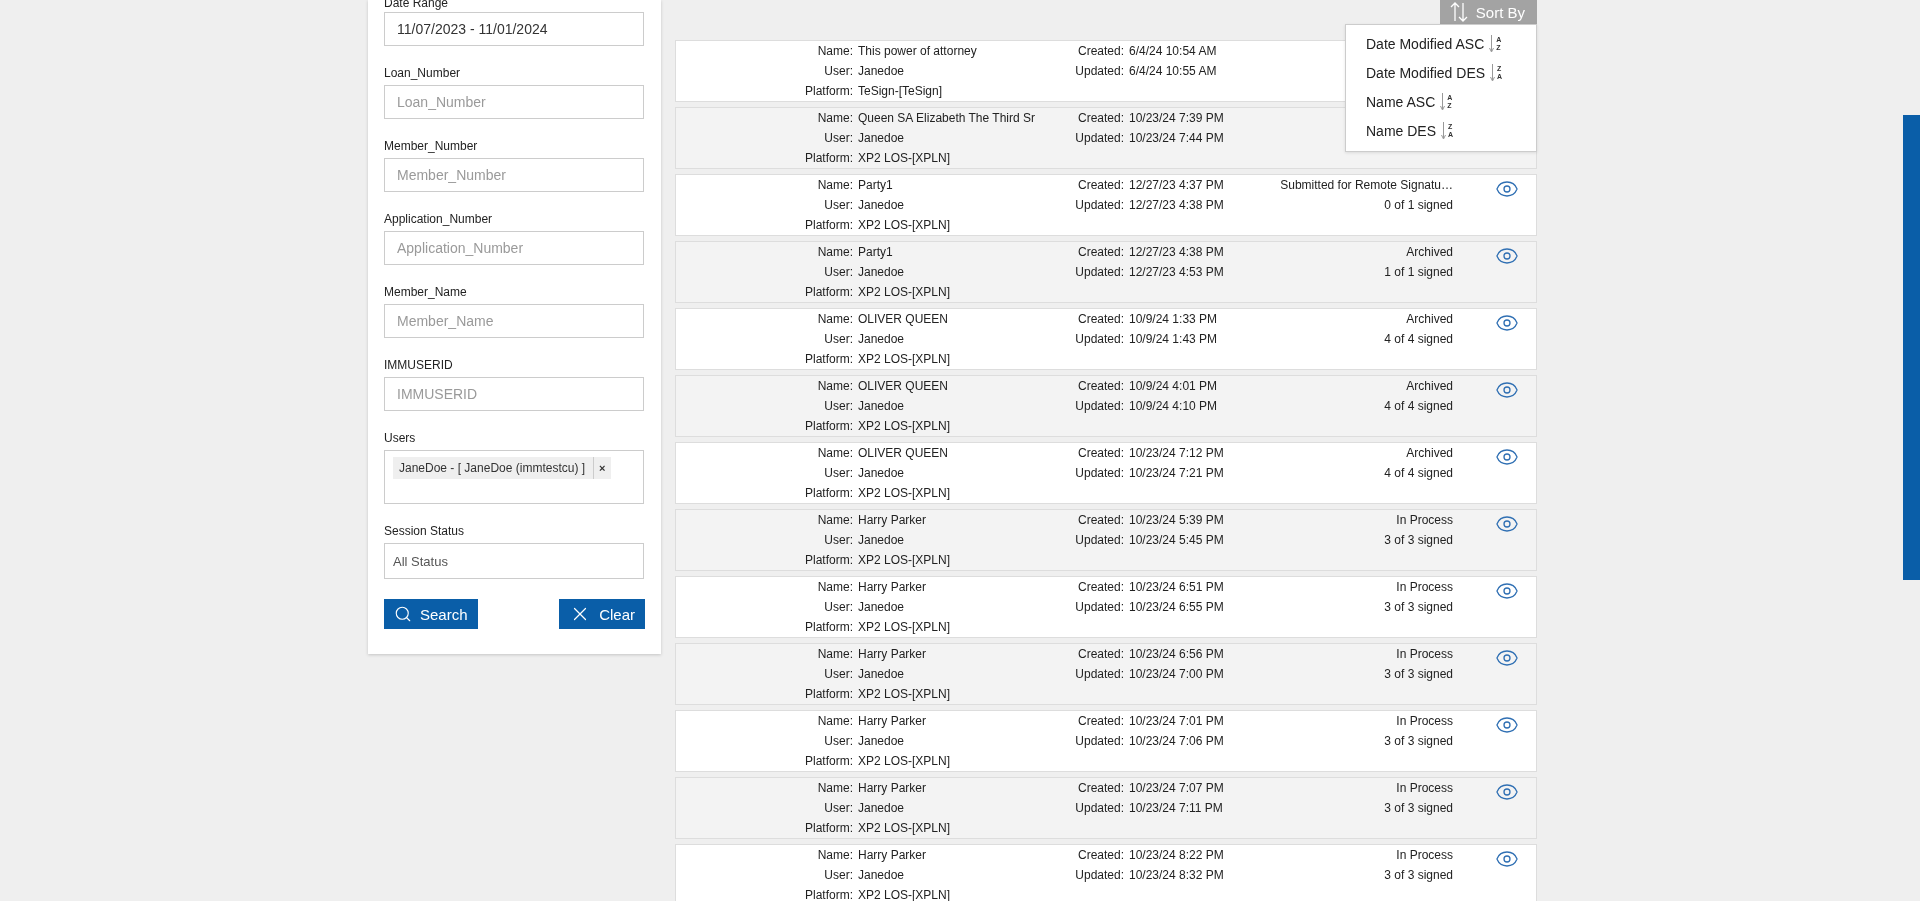 The image size is (1920, 901). Describe the element at coordinates (514, 102) in the screenshot. I see `input-field: Loan_Number` at that location.